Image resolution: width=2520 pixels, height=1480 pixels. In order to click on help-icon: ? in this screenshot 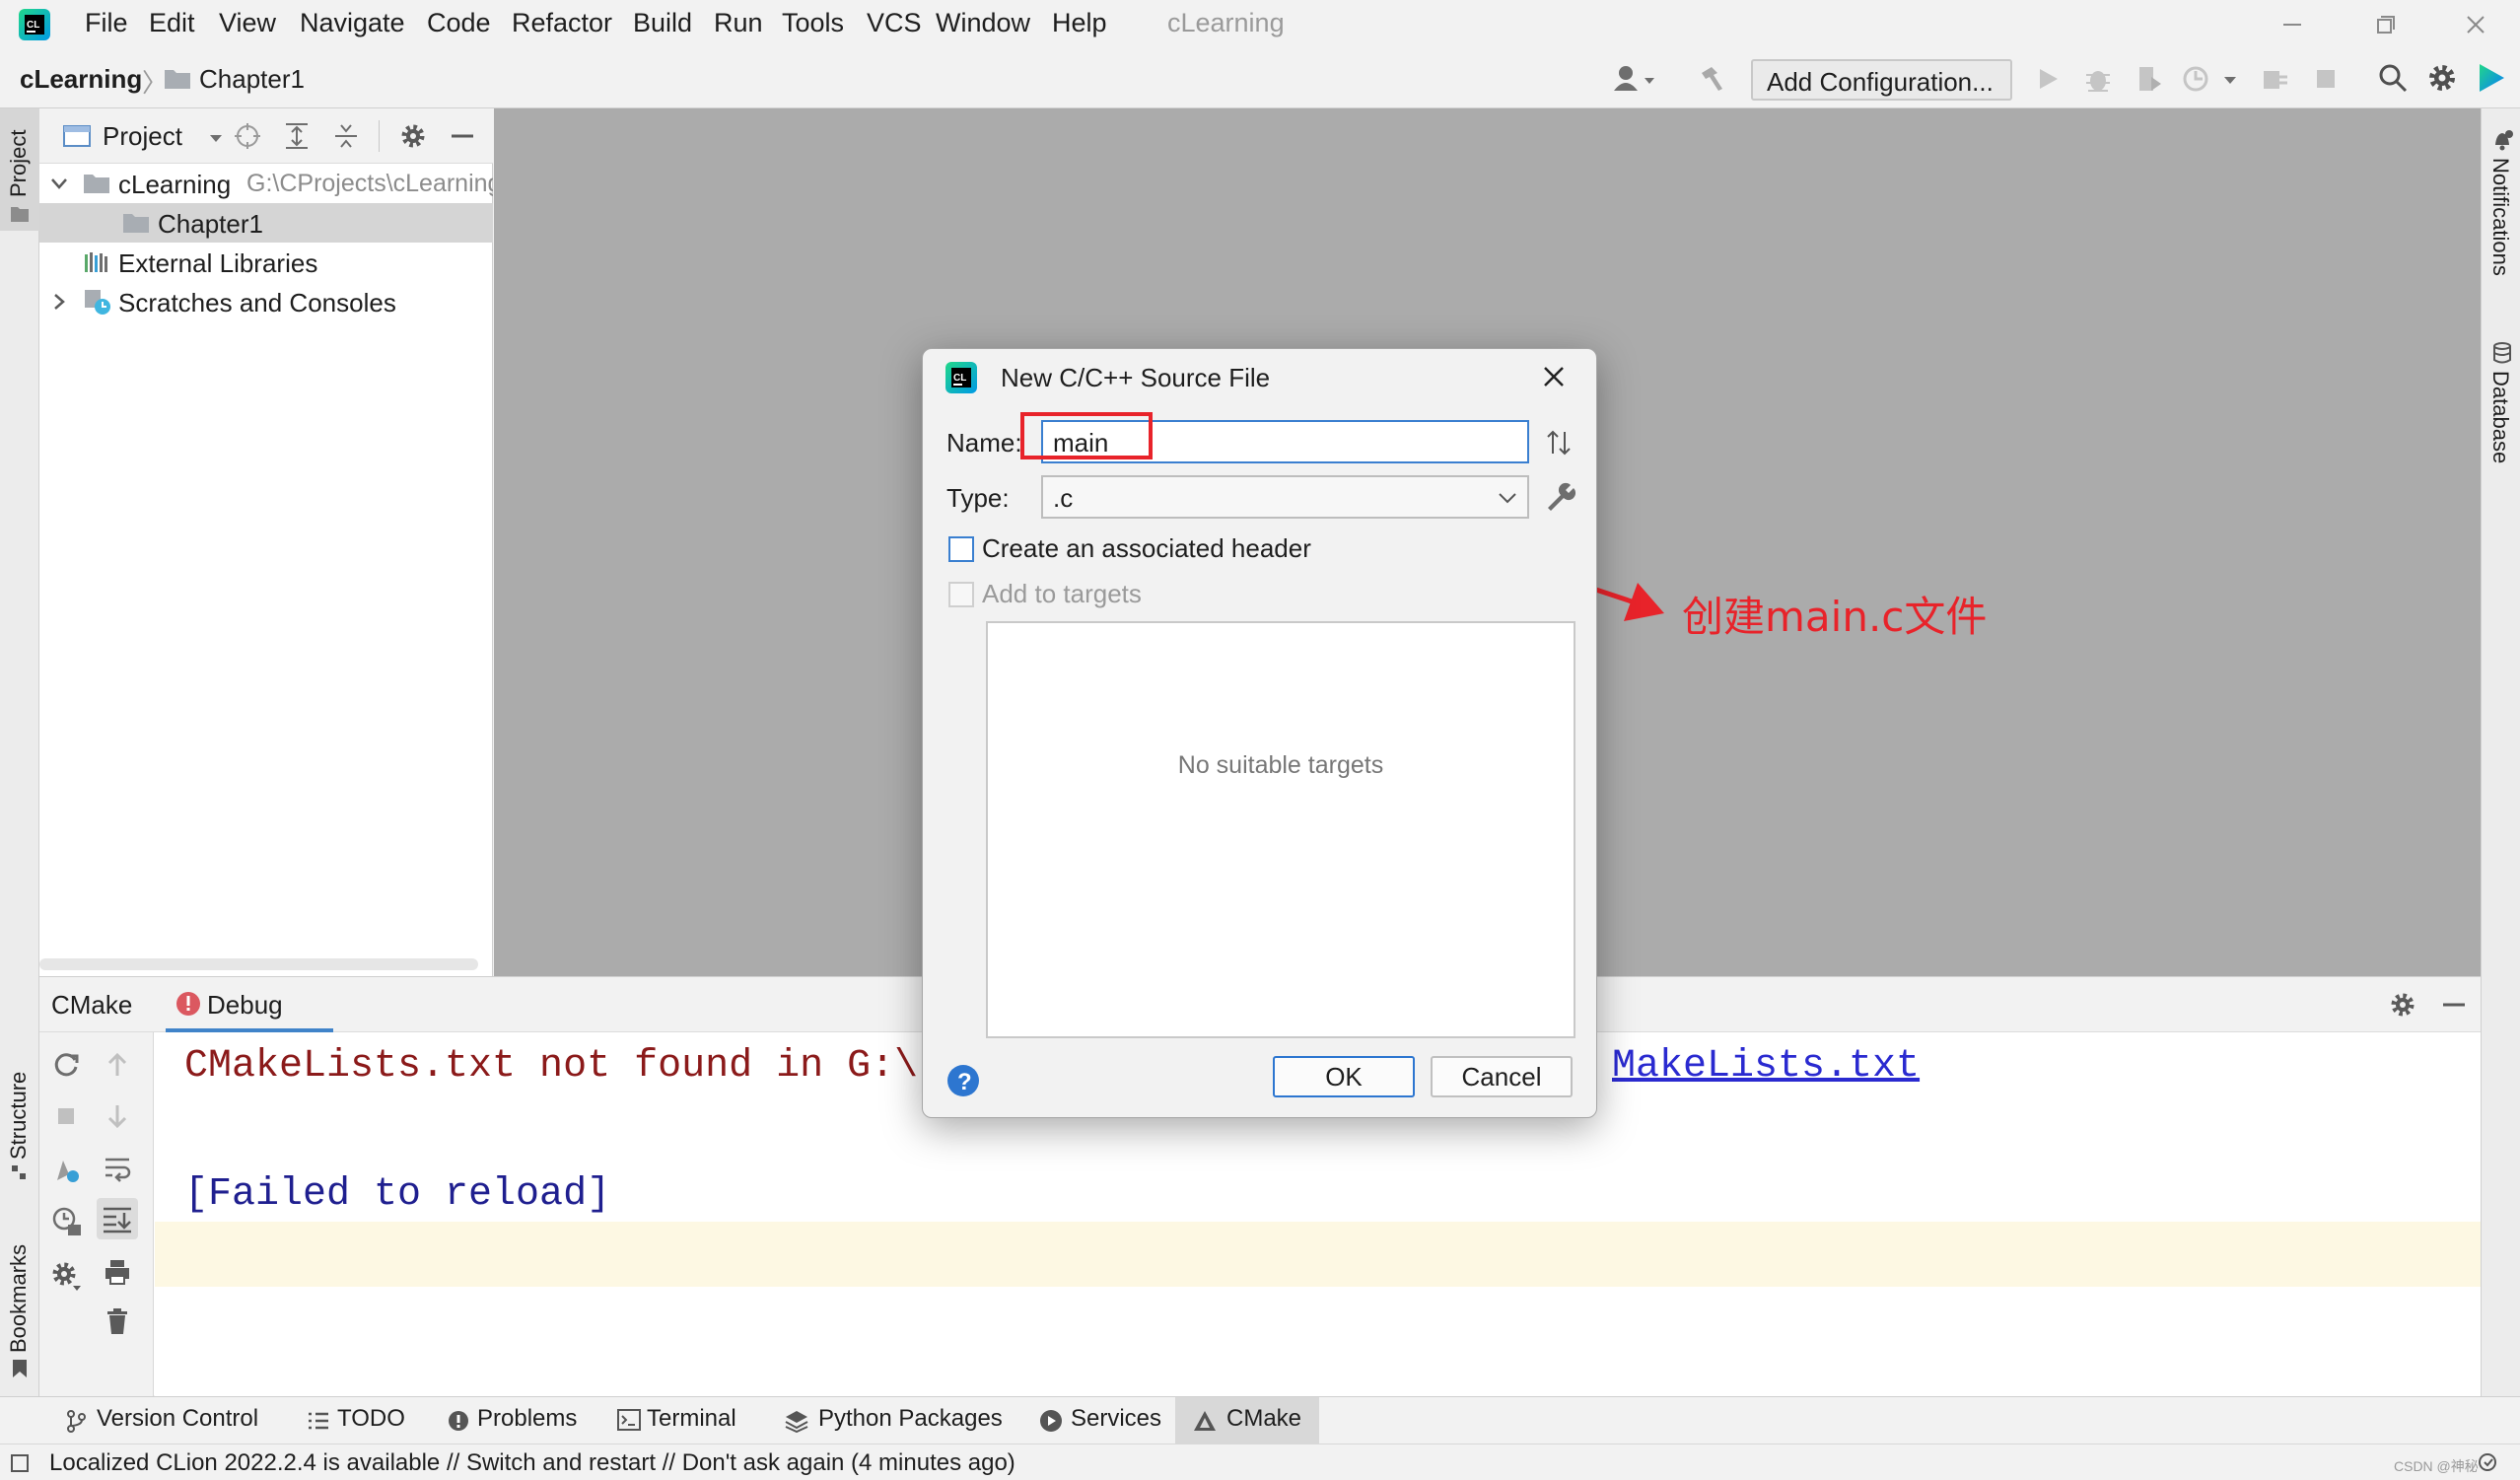, I will do `click(963, 1080)`.